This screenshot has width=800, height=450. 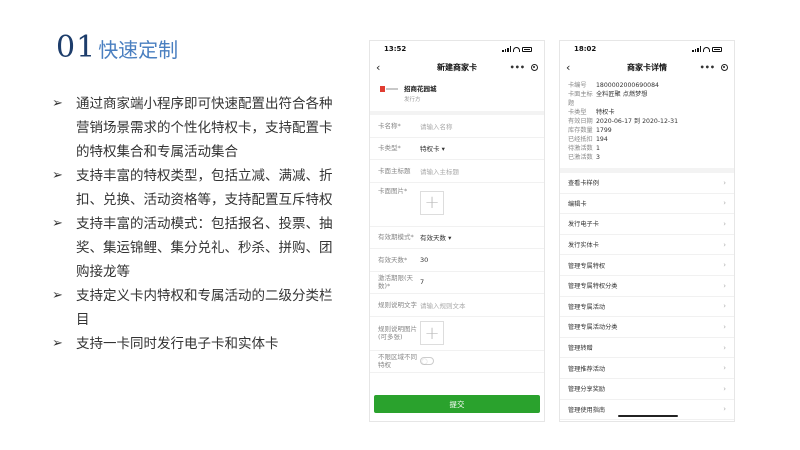 I want to click on status-time: 18:02, so click(x=585, y=49).